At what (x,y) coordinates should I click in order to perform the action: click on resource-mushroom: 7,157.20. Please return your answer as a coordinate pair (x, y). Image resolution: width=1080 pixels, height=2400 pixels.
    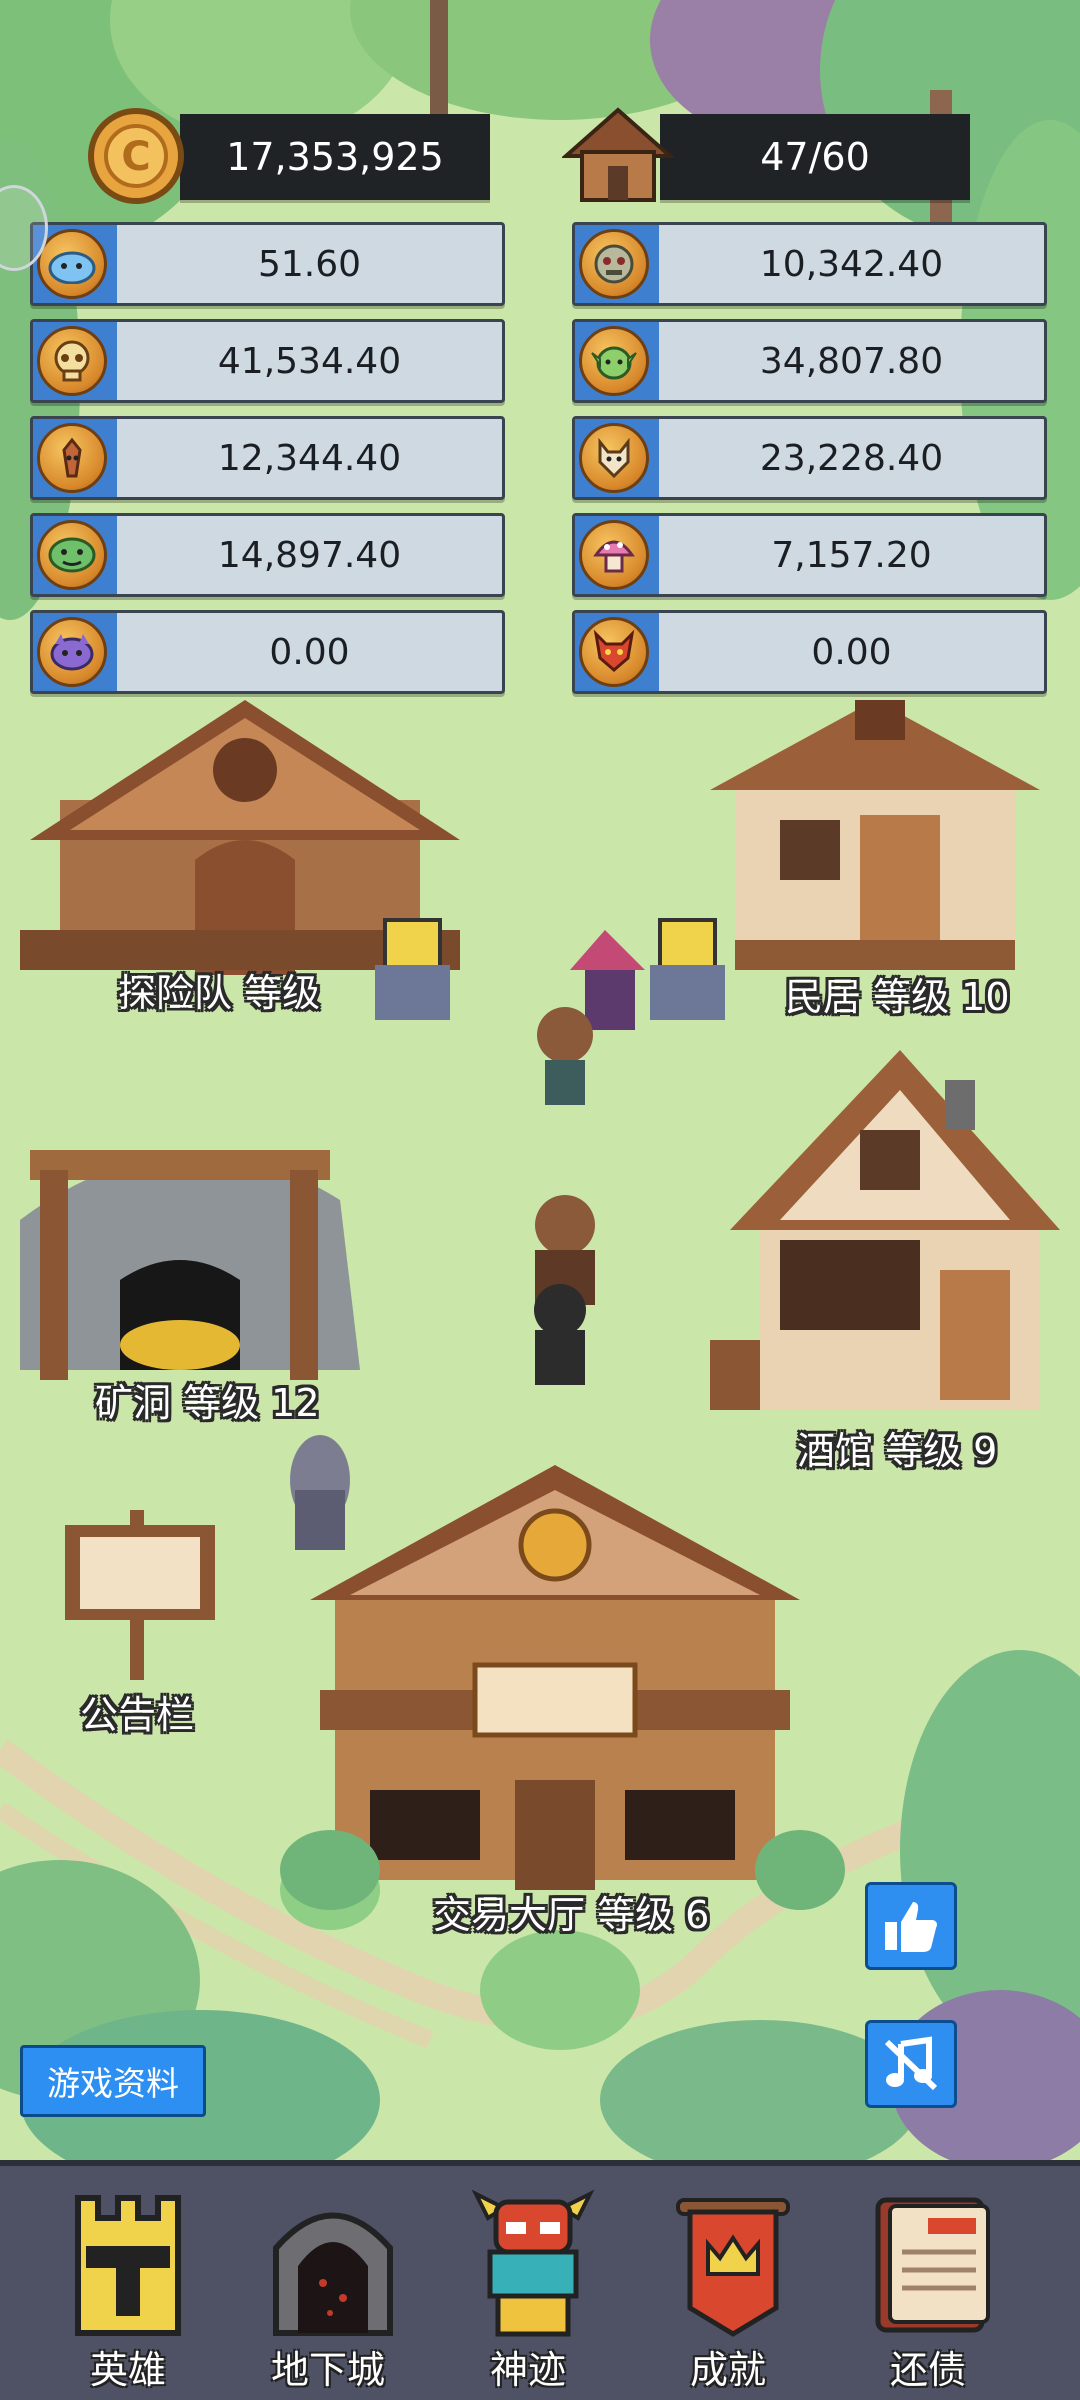
    Looking at the image, I should click on (809, 555).